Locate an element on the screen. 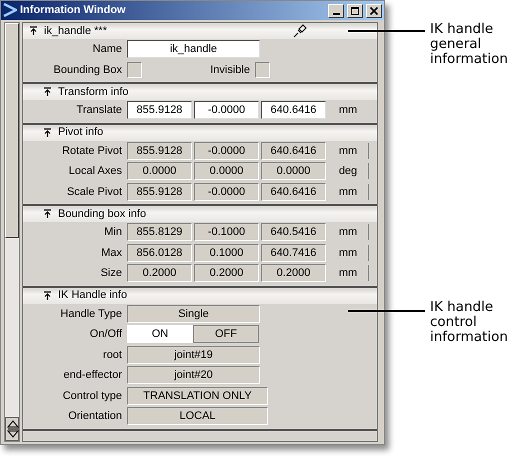 This screenshot has width=511, height=460. section-title: Pivot info is located at coordinates (81, 132).